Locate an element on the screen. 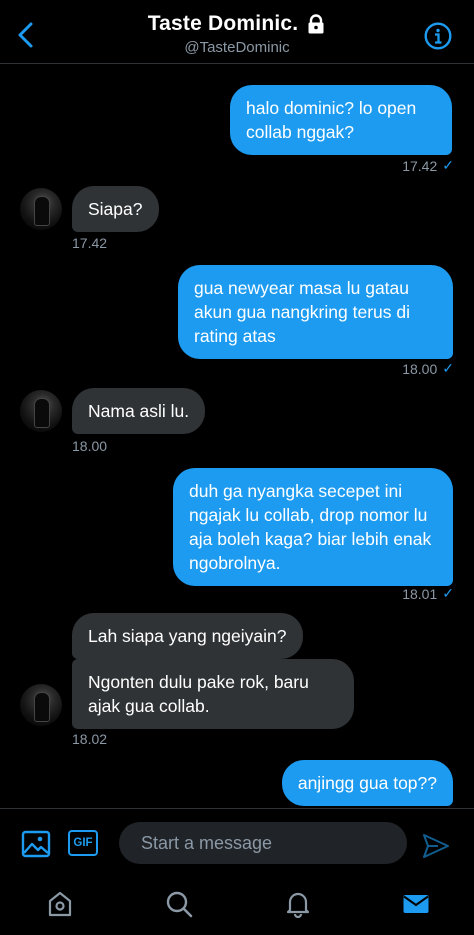 This screenshot has width=474, height=935. outgoing-message-bubble: anjingg gua top?? is located at coordinates (367, 783).